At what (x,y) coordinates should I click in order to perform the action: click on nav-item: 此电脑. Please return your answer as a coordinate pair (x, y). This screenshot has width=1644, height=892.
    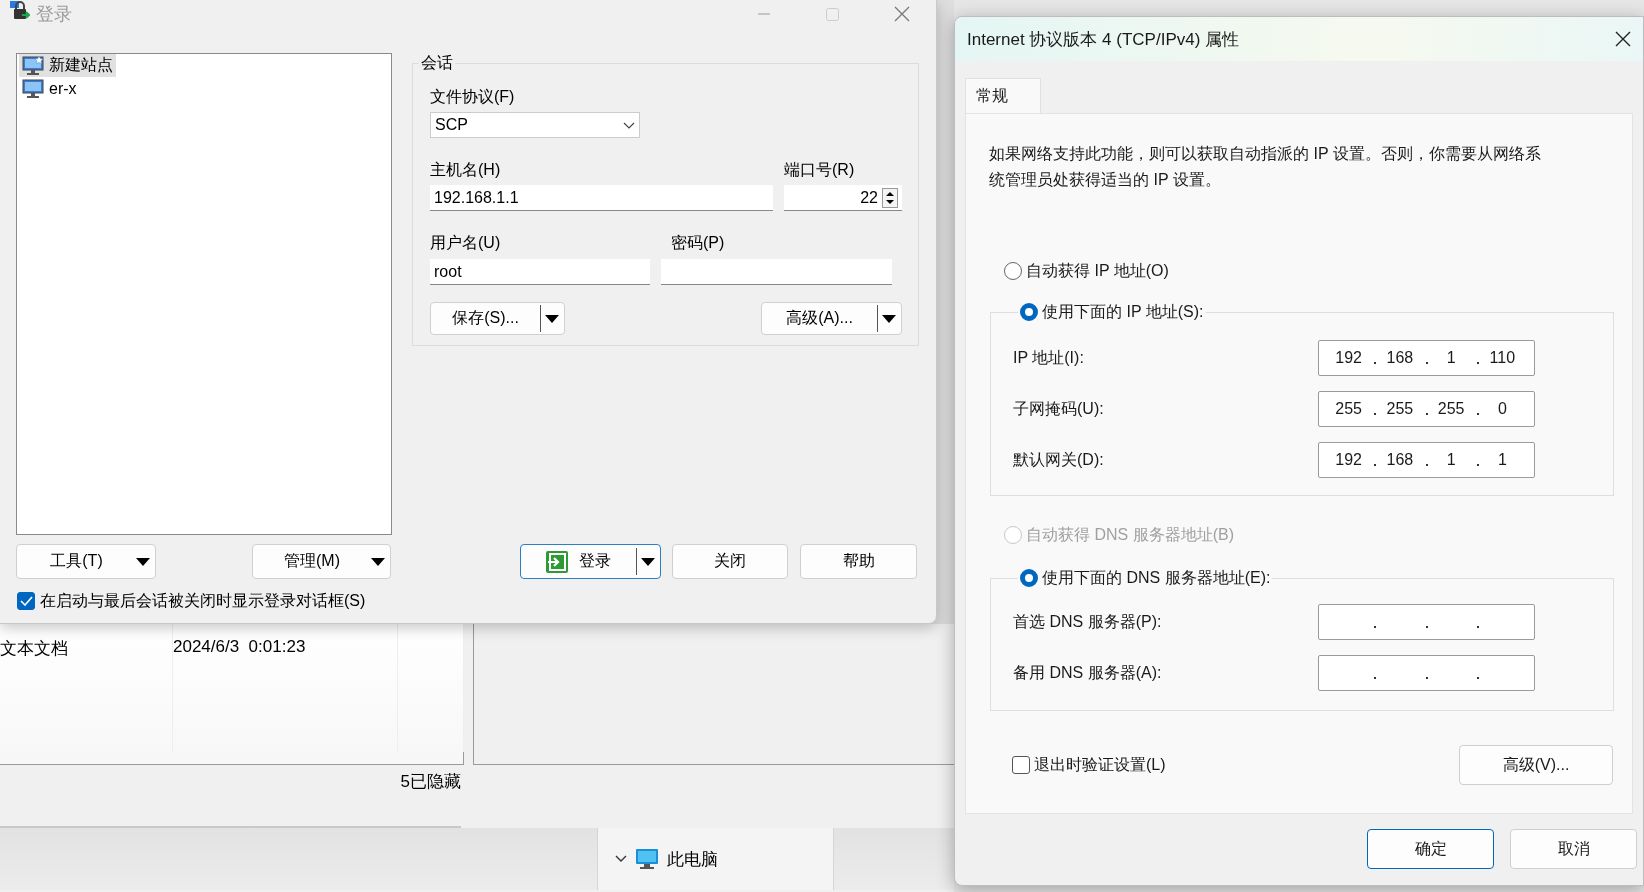
    Looking at the image, I should click on (676, 859).